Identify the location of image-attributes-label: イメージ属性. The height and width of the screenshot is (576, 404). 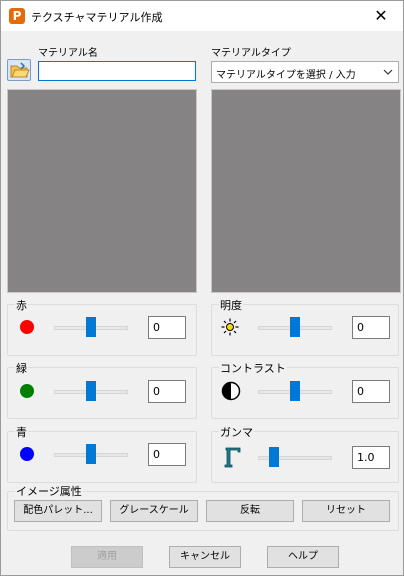
(49, 491).